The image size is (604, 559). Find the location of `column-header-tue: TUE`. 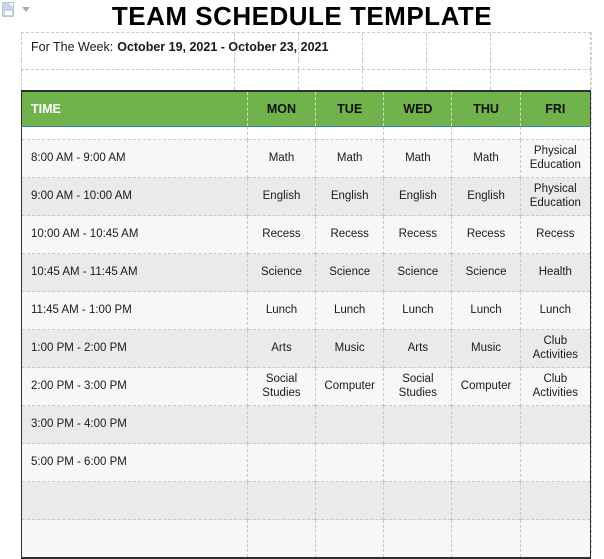

column-header-tue: TUE is located at coordinates (349, 109).